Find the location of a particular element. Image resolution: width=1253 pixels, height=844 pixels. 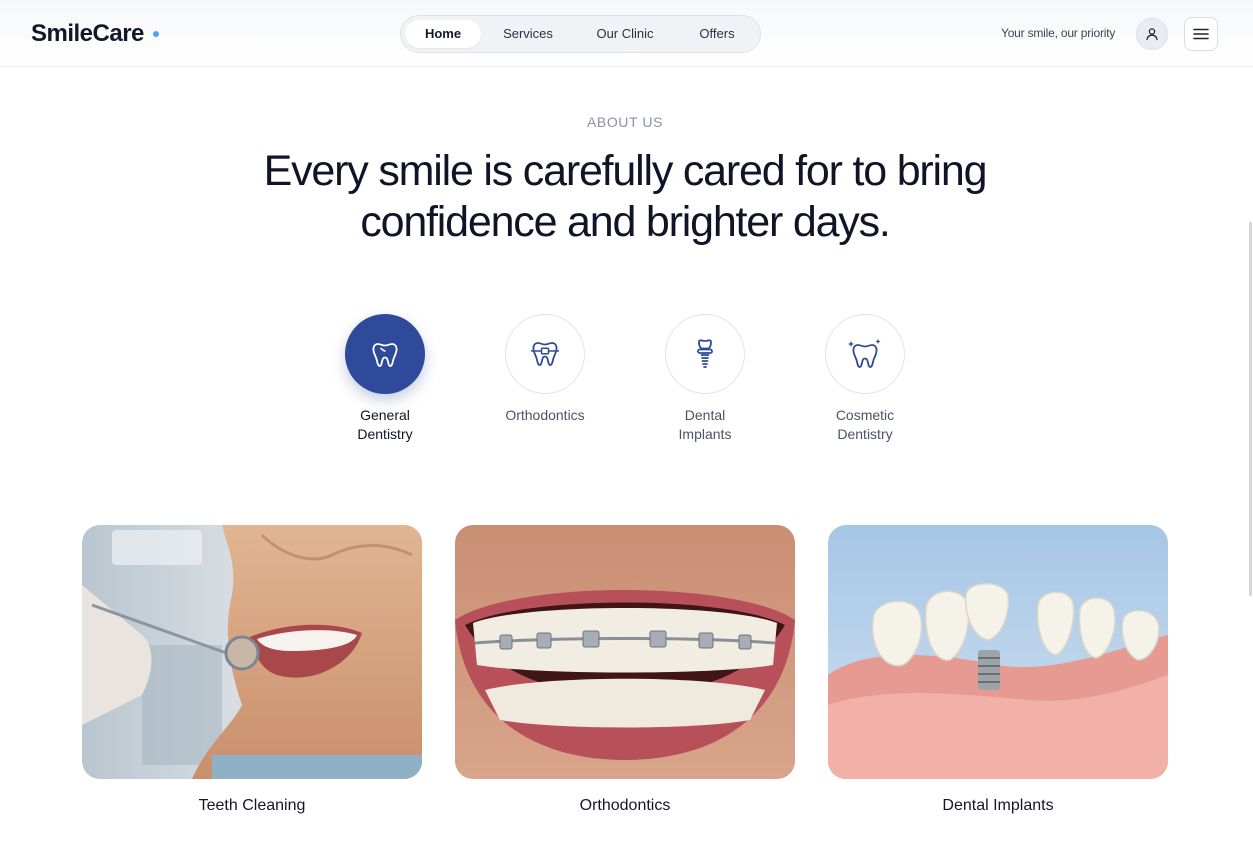

logo-dot is located at coordinates (156, 34).